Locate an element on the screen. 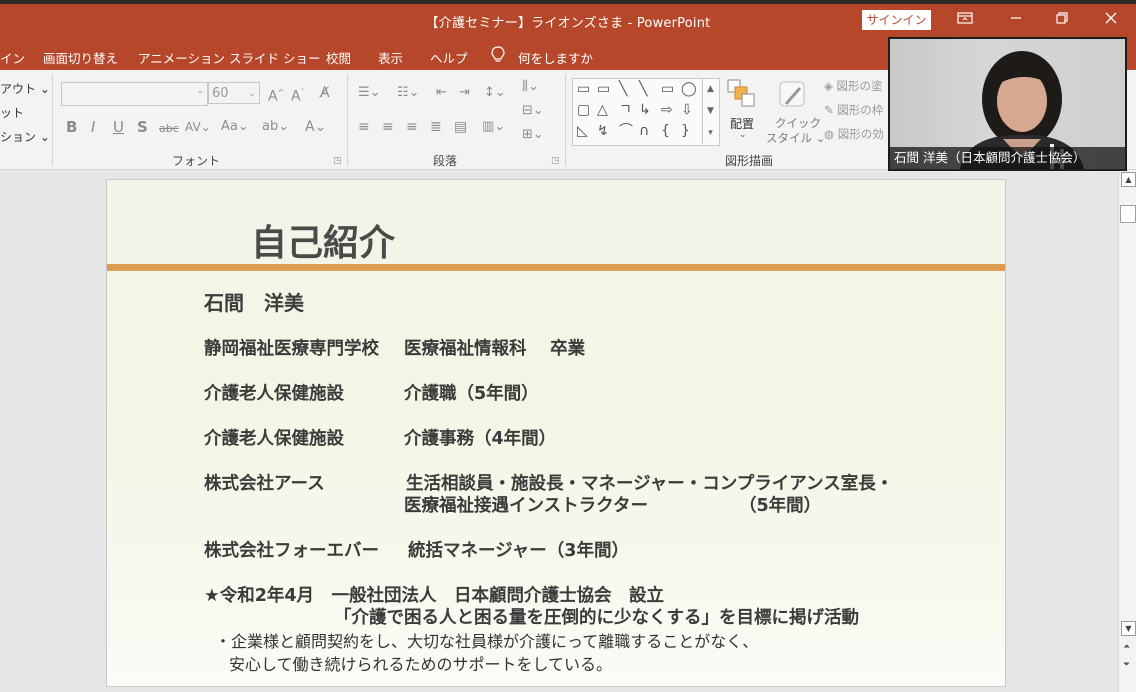 This screenshot has height=692, width=1136. freeform-shape-icon: ◺ is located at coordinates (582, 131).